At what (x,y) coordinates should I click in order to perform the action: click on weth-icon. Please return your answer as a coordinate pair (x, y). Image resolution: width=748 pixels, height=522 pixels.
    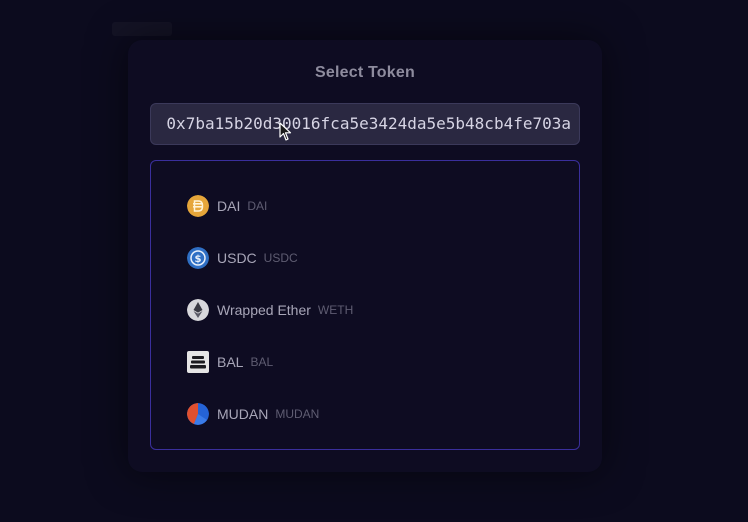
    Looking at the image, I should click on (198, 310).